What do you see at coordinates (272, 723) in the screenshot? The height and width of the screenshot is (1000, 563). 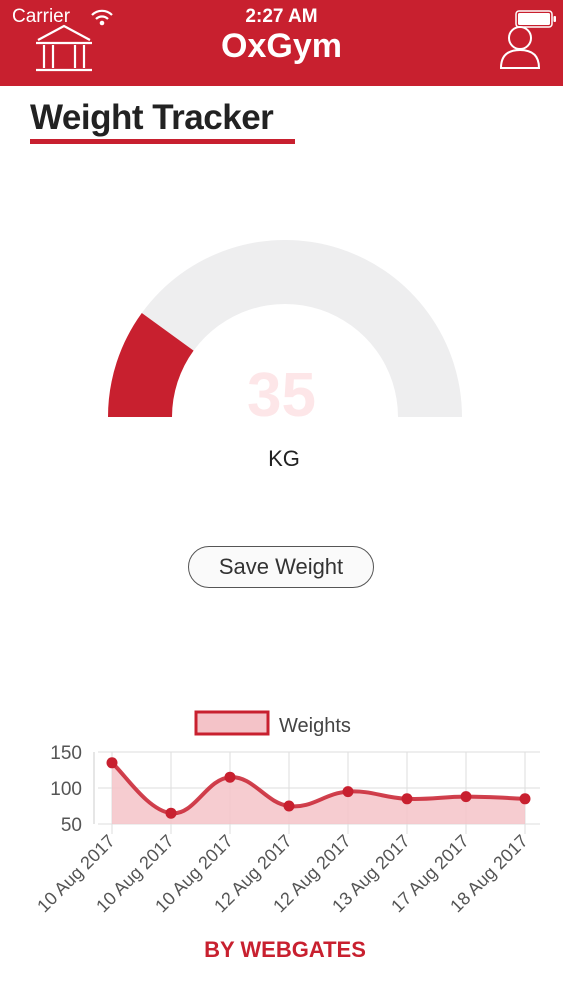 I see `chart-legend: Weights` at bounding box center [272, 723].